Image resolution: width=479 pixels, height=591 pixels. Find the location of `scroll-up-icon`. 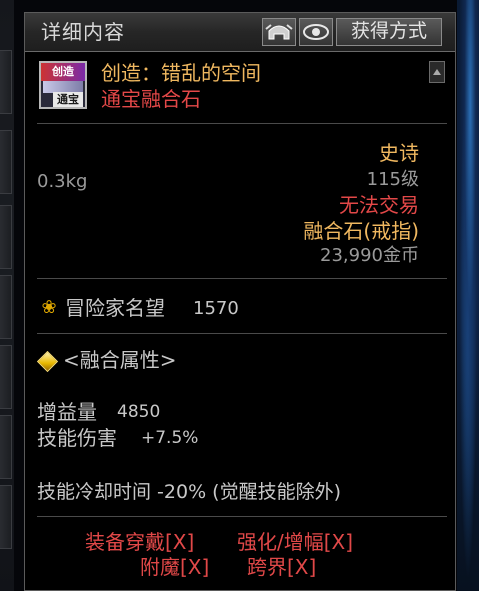

scroll-up-icon is located at coordinates (437, 72).